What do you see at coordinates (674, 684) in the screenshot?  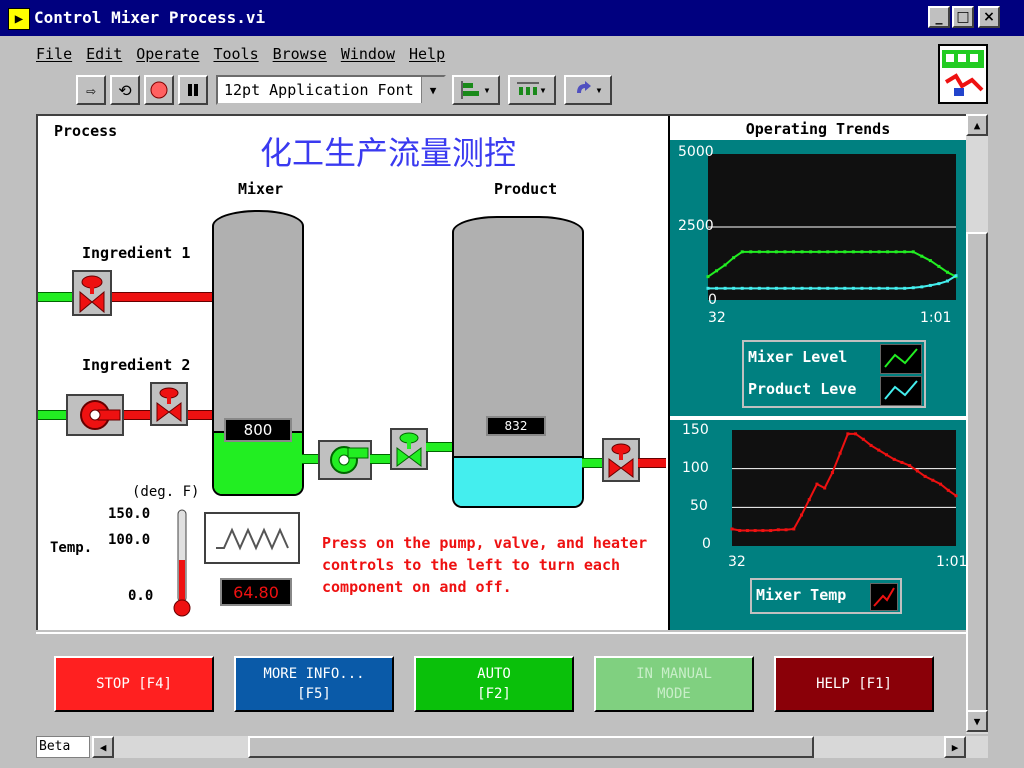 I see `manual-mode-button: IN MANUAL MODE` at bounding box center [674, 684].